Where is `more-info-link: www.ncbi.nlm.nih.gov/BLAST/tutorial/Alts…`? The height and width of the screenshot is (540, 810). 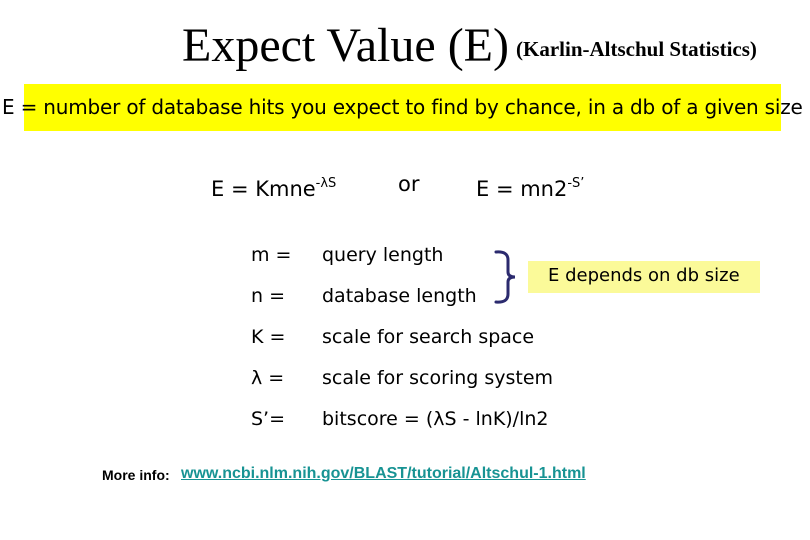 more-info-link: www.ncbi.nlm.nih.gov/BLAST/tutorial/Alts… is located at coordinates (383, 474).